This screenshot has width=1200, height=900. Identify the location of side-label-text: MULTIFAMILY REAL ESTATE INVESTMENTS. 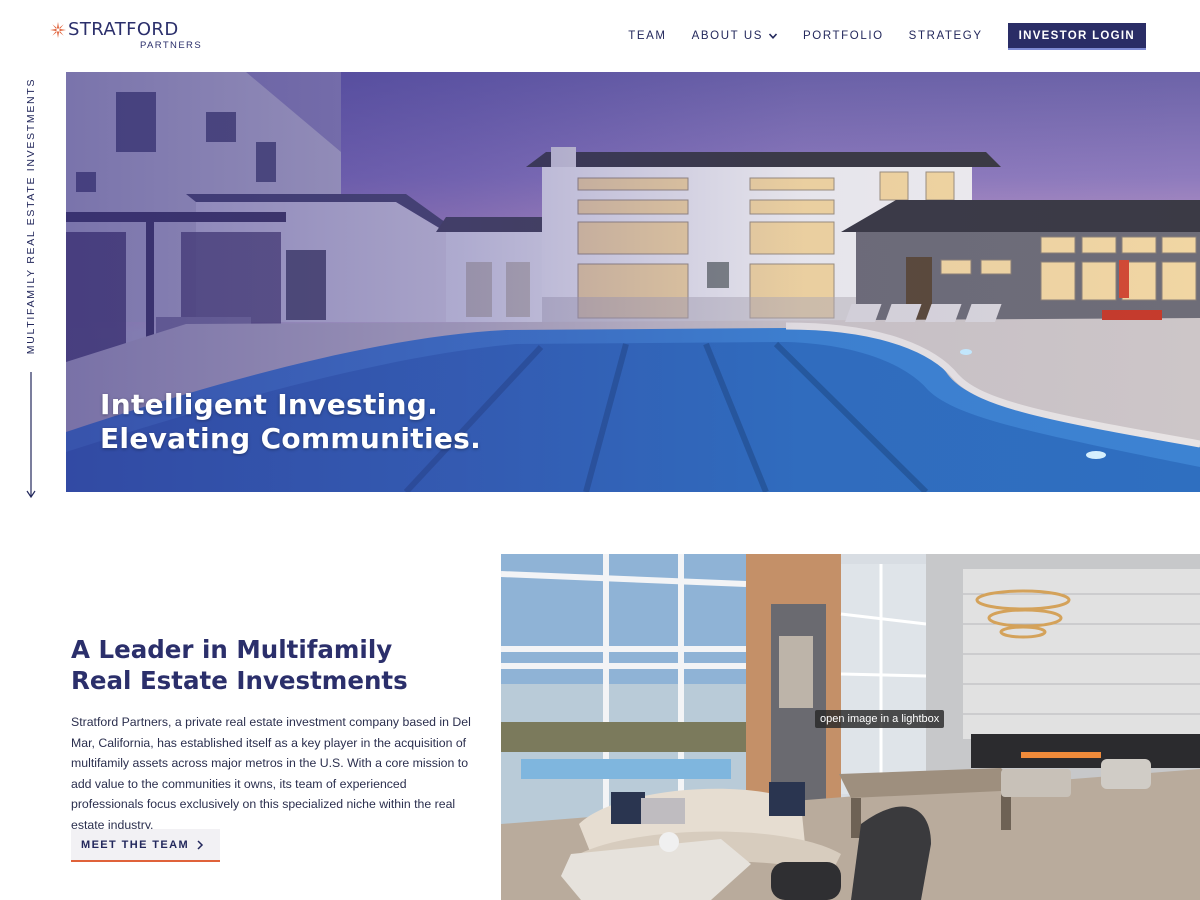
(31, 216).